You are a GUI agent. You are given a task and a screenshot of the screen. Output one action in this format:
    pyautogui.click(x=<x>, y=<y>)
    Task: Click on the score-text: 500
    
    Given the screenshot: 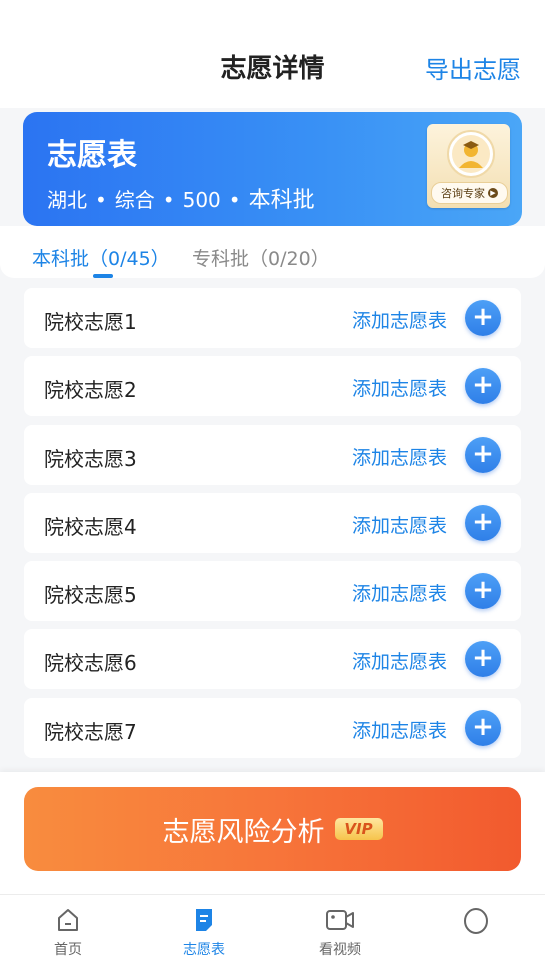 What is the action you would take?
    pyautogui.click(x=201, y=200)
    